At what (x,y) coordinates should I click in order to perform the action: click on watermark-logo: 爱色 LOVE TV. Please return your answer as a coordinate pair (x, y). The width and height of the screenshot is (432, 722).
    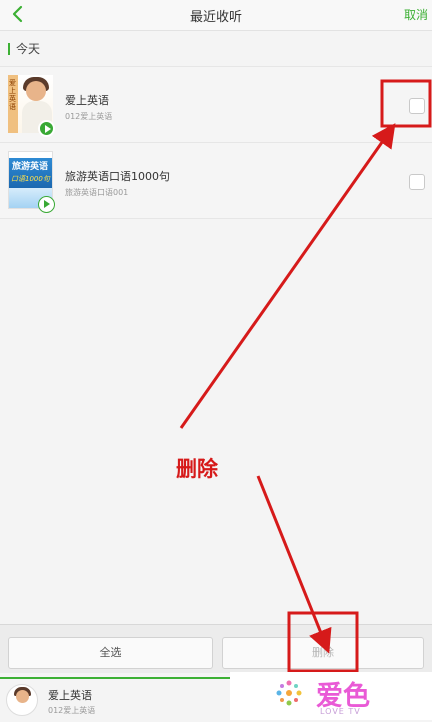
    Looking at the image, I should click on (331, 696).